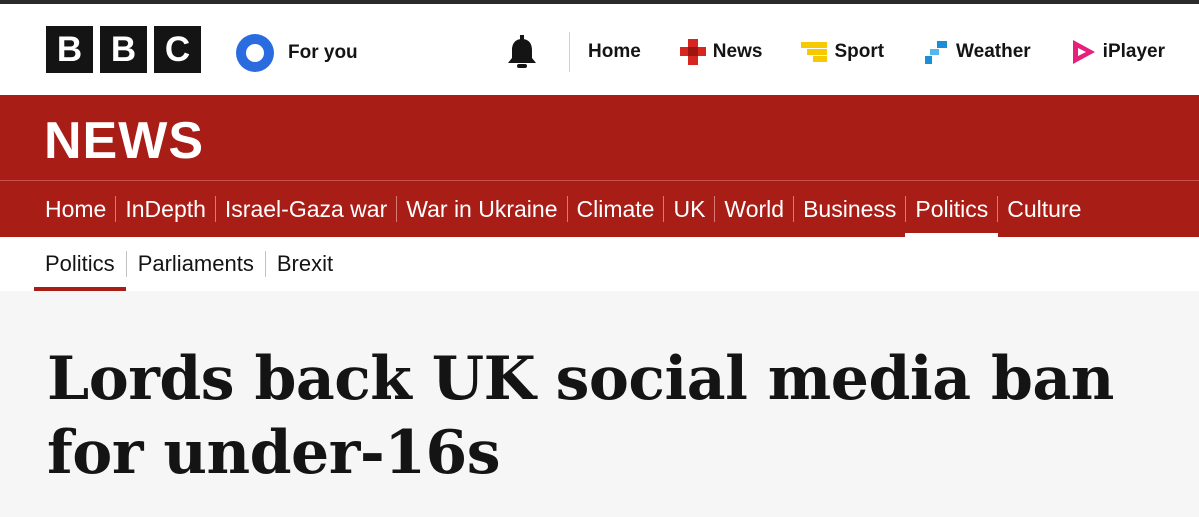 Image resolution: width=1199 pixels, height=517 pixels. Describe the element at coordinates (196, 264) in the screenshot. I see `subnav-parliaments: Parliaments` at that location.